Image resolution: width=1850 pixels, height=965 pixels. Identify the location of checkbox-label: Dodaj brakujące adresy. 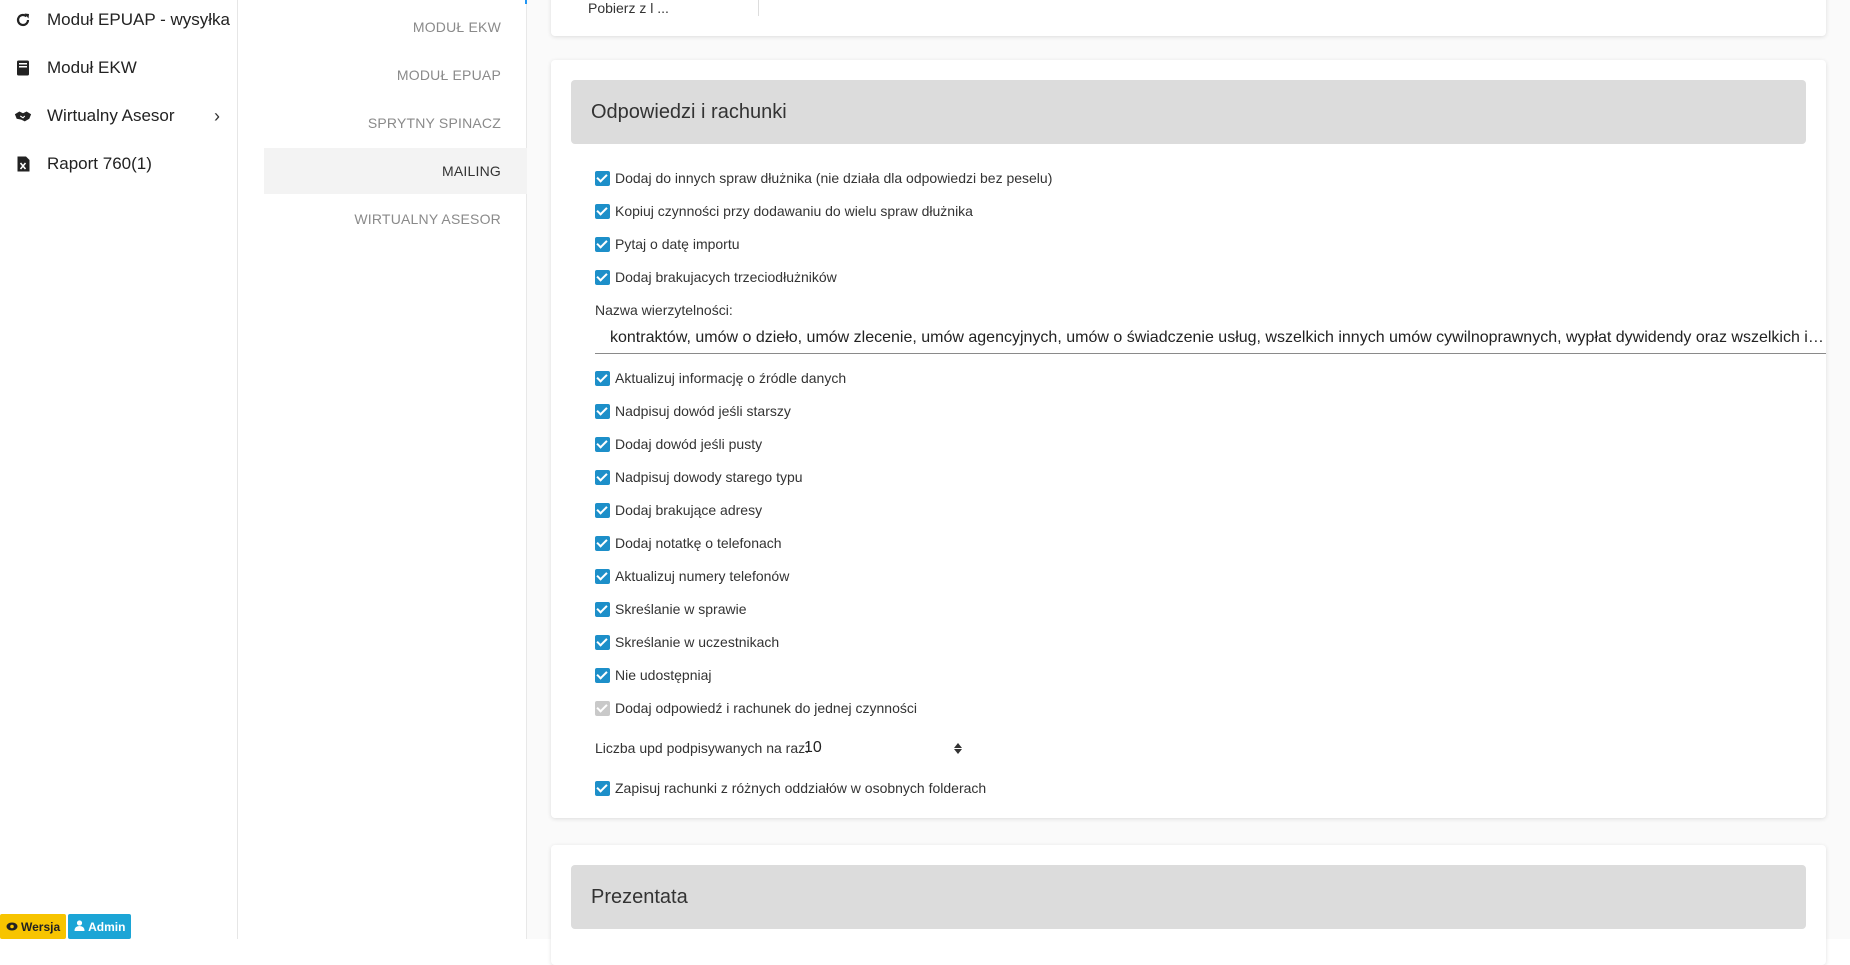
(689, 510).